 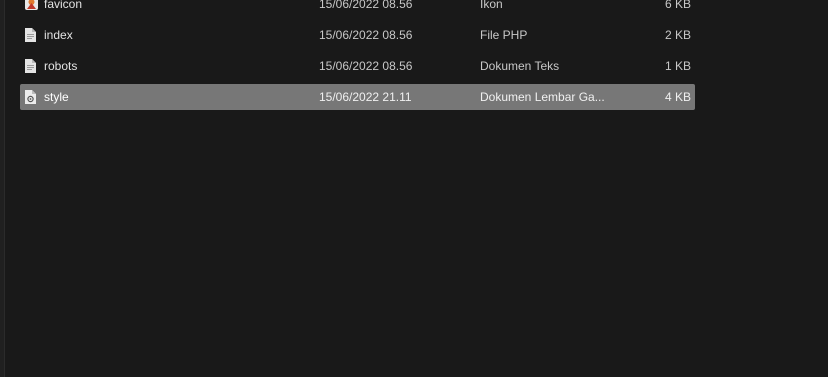 I want to click on file-size: 6 KB, so click(x=677, y=5).